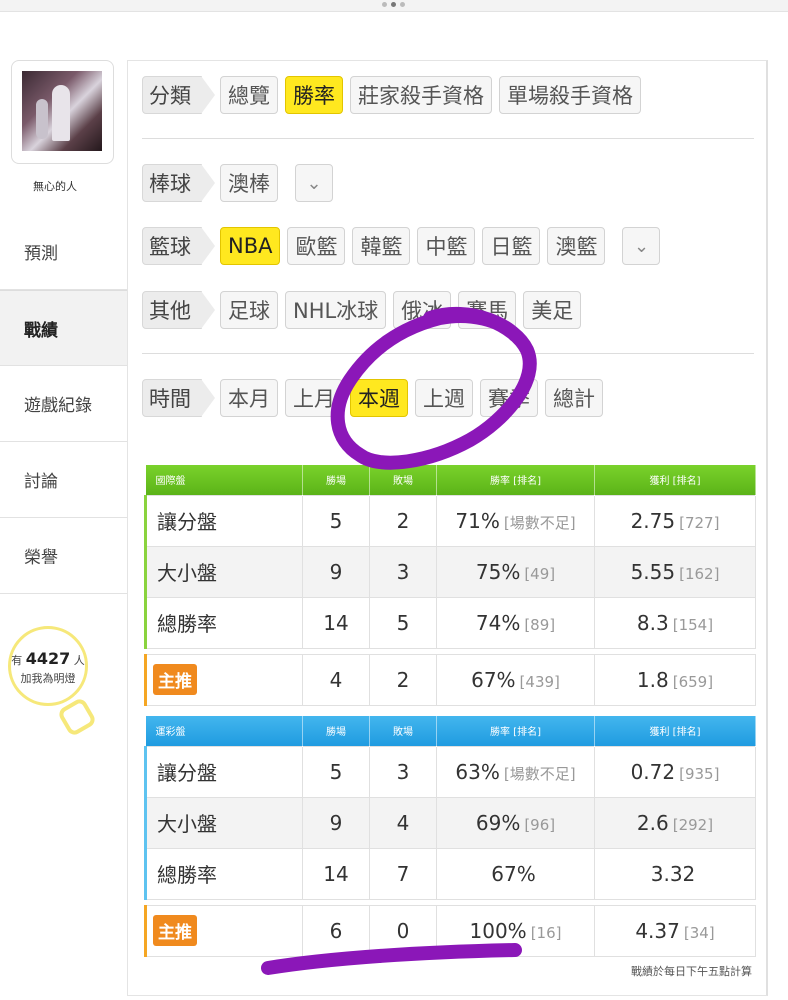 The height and width of the screenshot is (1000, 788). What do you see at coordinates (249, 310) in the screenshot?
I see `chip-soccer: 足球` at bounding box center [249, 310].